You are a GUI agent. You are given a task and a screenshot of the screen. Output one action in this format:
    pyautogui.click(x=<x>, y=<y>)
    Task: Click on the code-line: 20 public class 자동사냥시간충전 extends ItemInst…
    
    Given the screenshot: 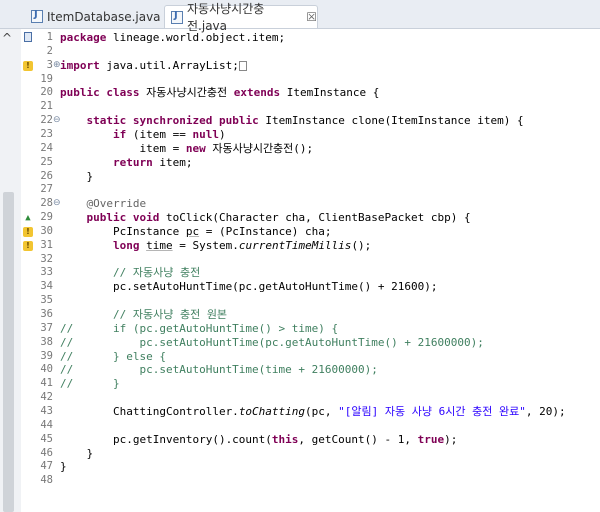 What is the action you would take?
    pyautogui.click(x=310, y=92)
    